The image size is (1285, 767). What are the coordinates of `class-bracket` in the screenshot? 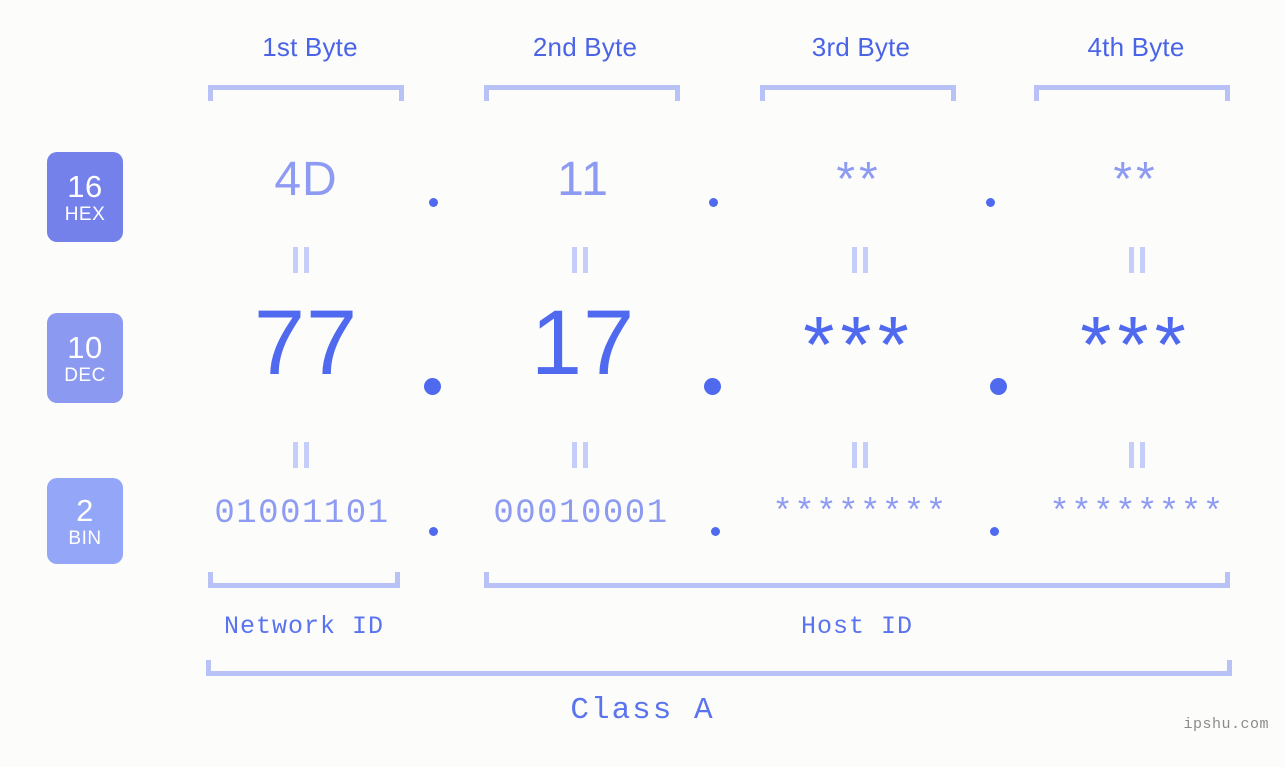 It's located at (719, 668).